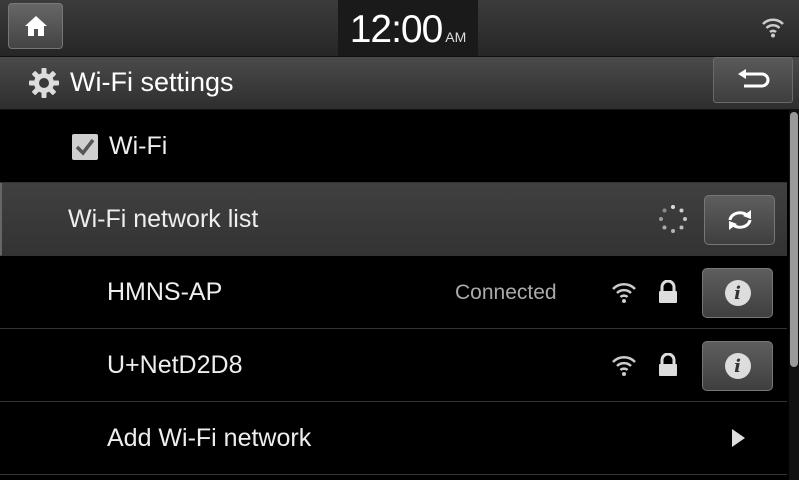 The image size is (799, 480). What do you see at coordinates (393, 438) in the screenshot?
I see `add-network-row: Add Wi-Fi network` at bounding box center [393, 438].